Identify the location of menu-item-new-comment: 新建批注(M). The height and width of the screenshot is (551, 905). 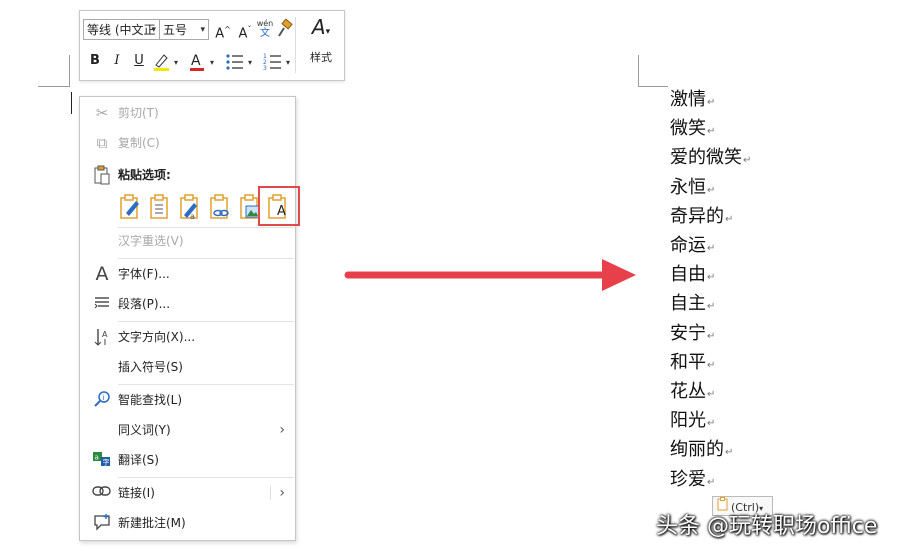
(187, 523).